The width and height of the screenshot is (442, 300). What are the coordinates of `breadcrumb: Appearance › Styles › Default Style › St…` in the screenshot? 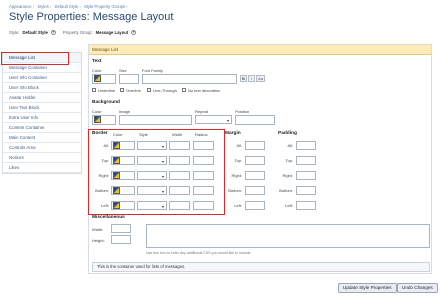 It's located at (69, 6).